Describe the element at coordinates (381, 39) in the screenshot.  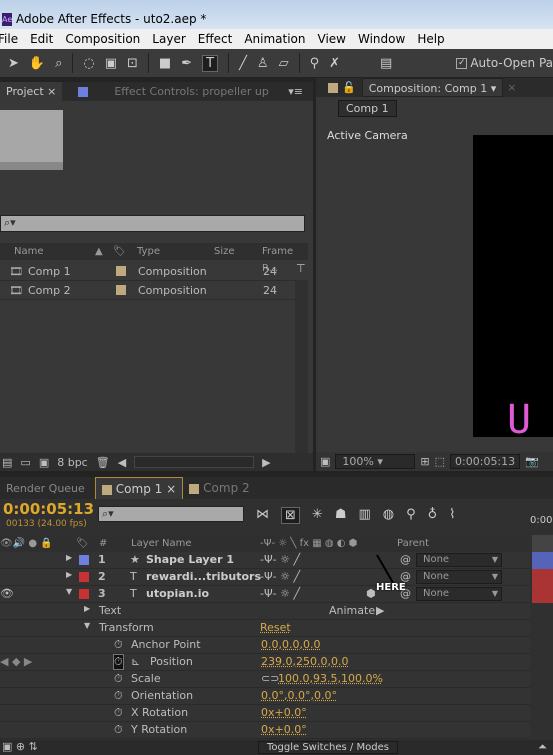
I see `menu-window: Window` at that location.